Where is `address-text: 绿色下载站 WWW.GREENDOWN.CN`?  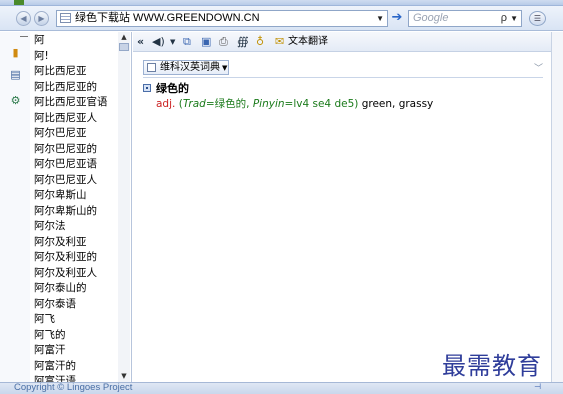 address-text: 绿色下载站 WWW.GREENDOWN.CN is located at coordinates (167, 18).